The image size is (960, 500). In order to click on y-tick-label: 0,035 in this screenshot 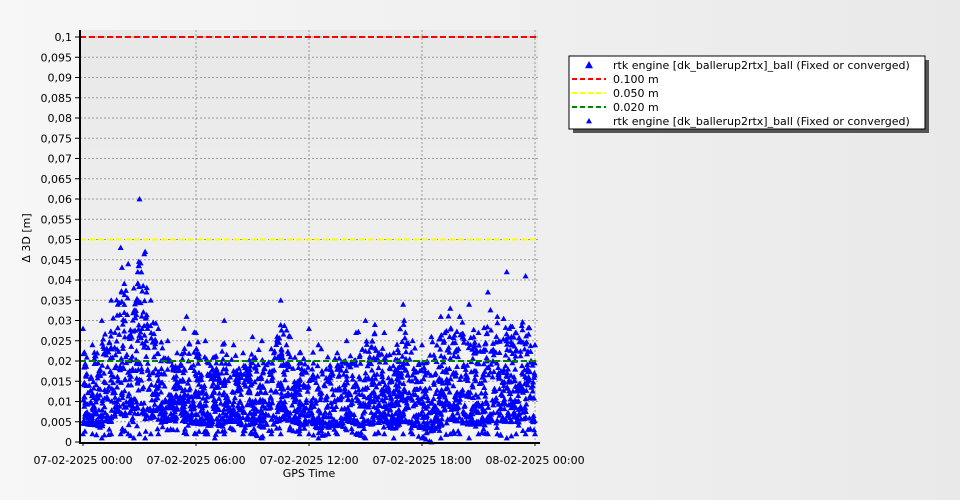, I will do `click(57, 300)`.